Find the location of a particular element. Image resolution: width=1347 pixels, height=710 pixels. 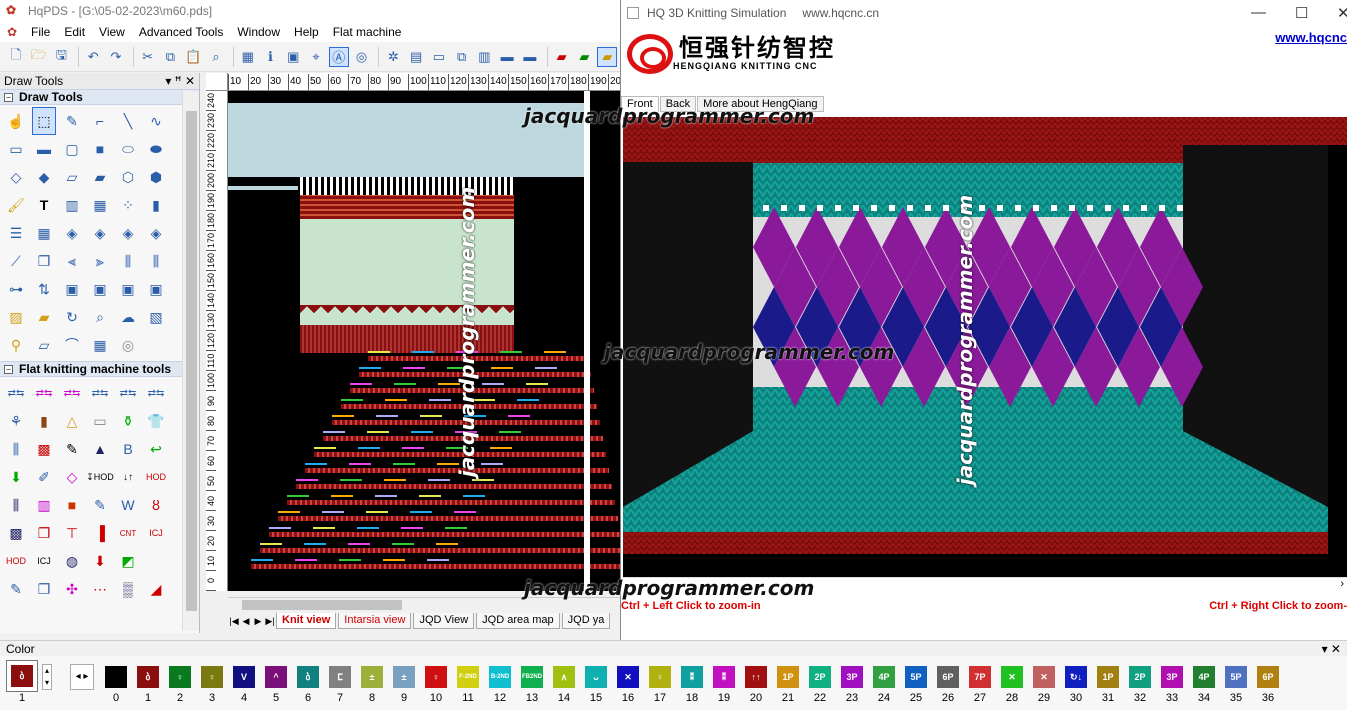

color-swatch: 4P is located at coordinates (1204, 677).